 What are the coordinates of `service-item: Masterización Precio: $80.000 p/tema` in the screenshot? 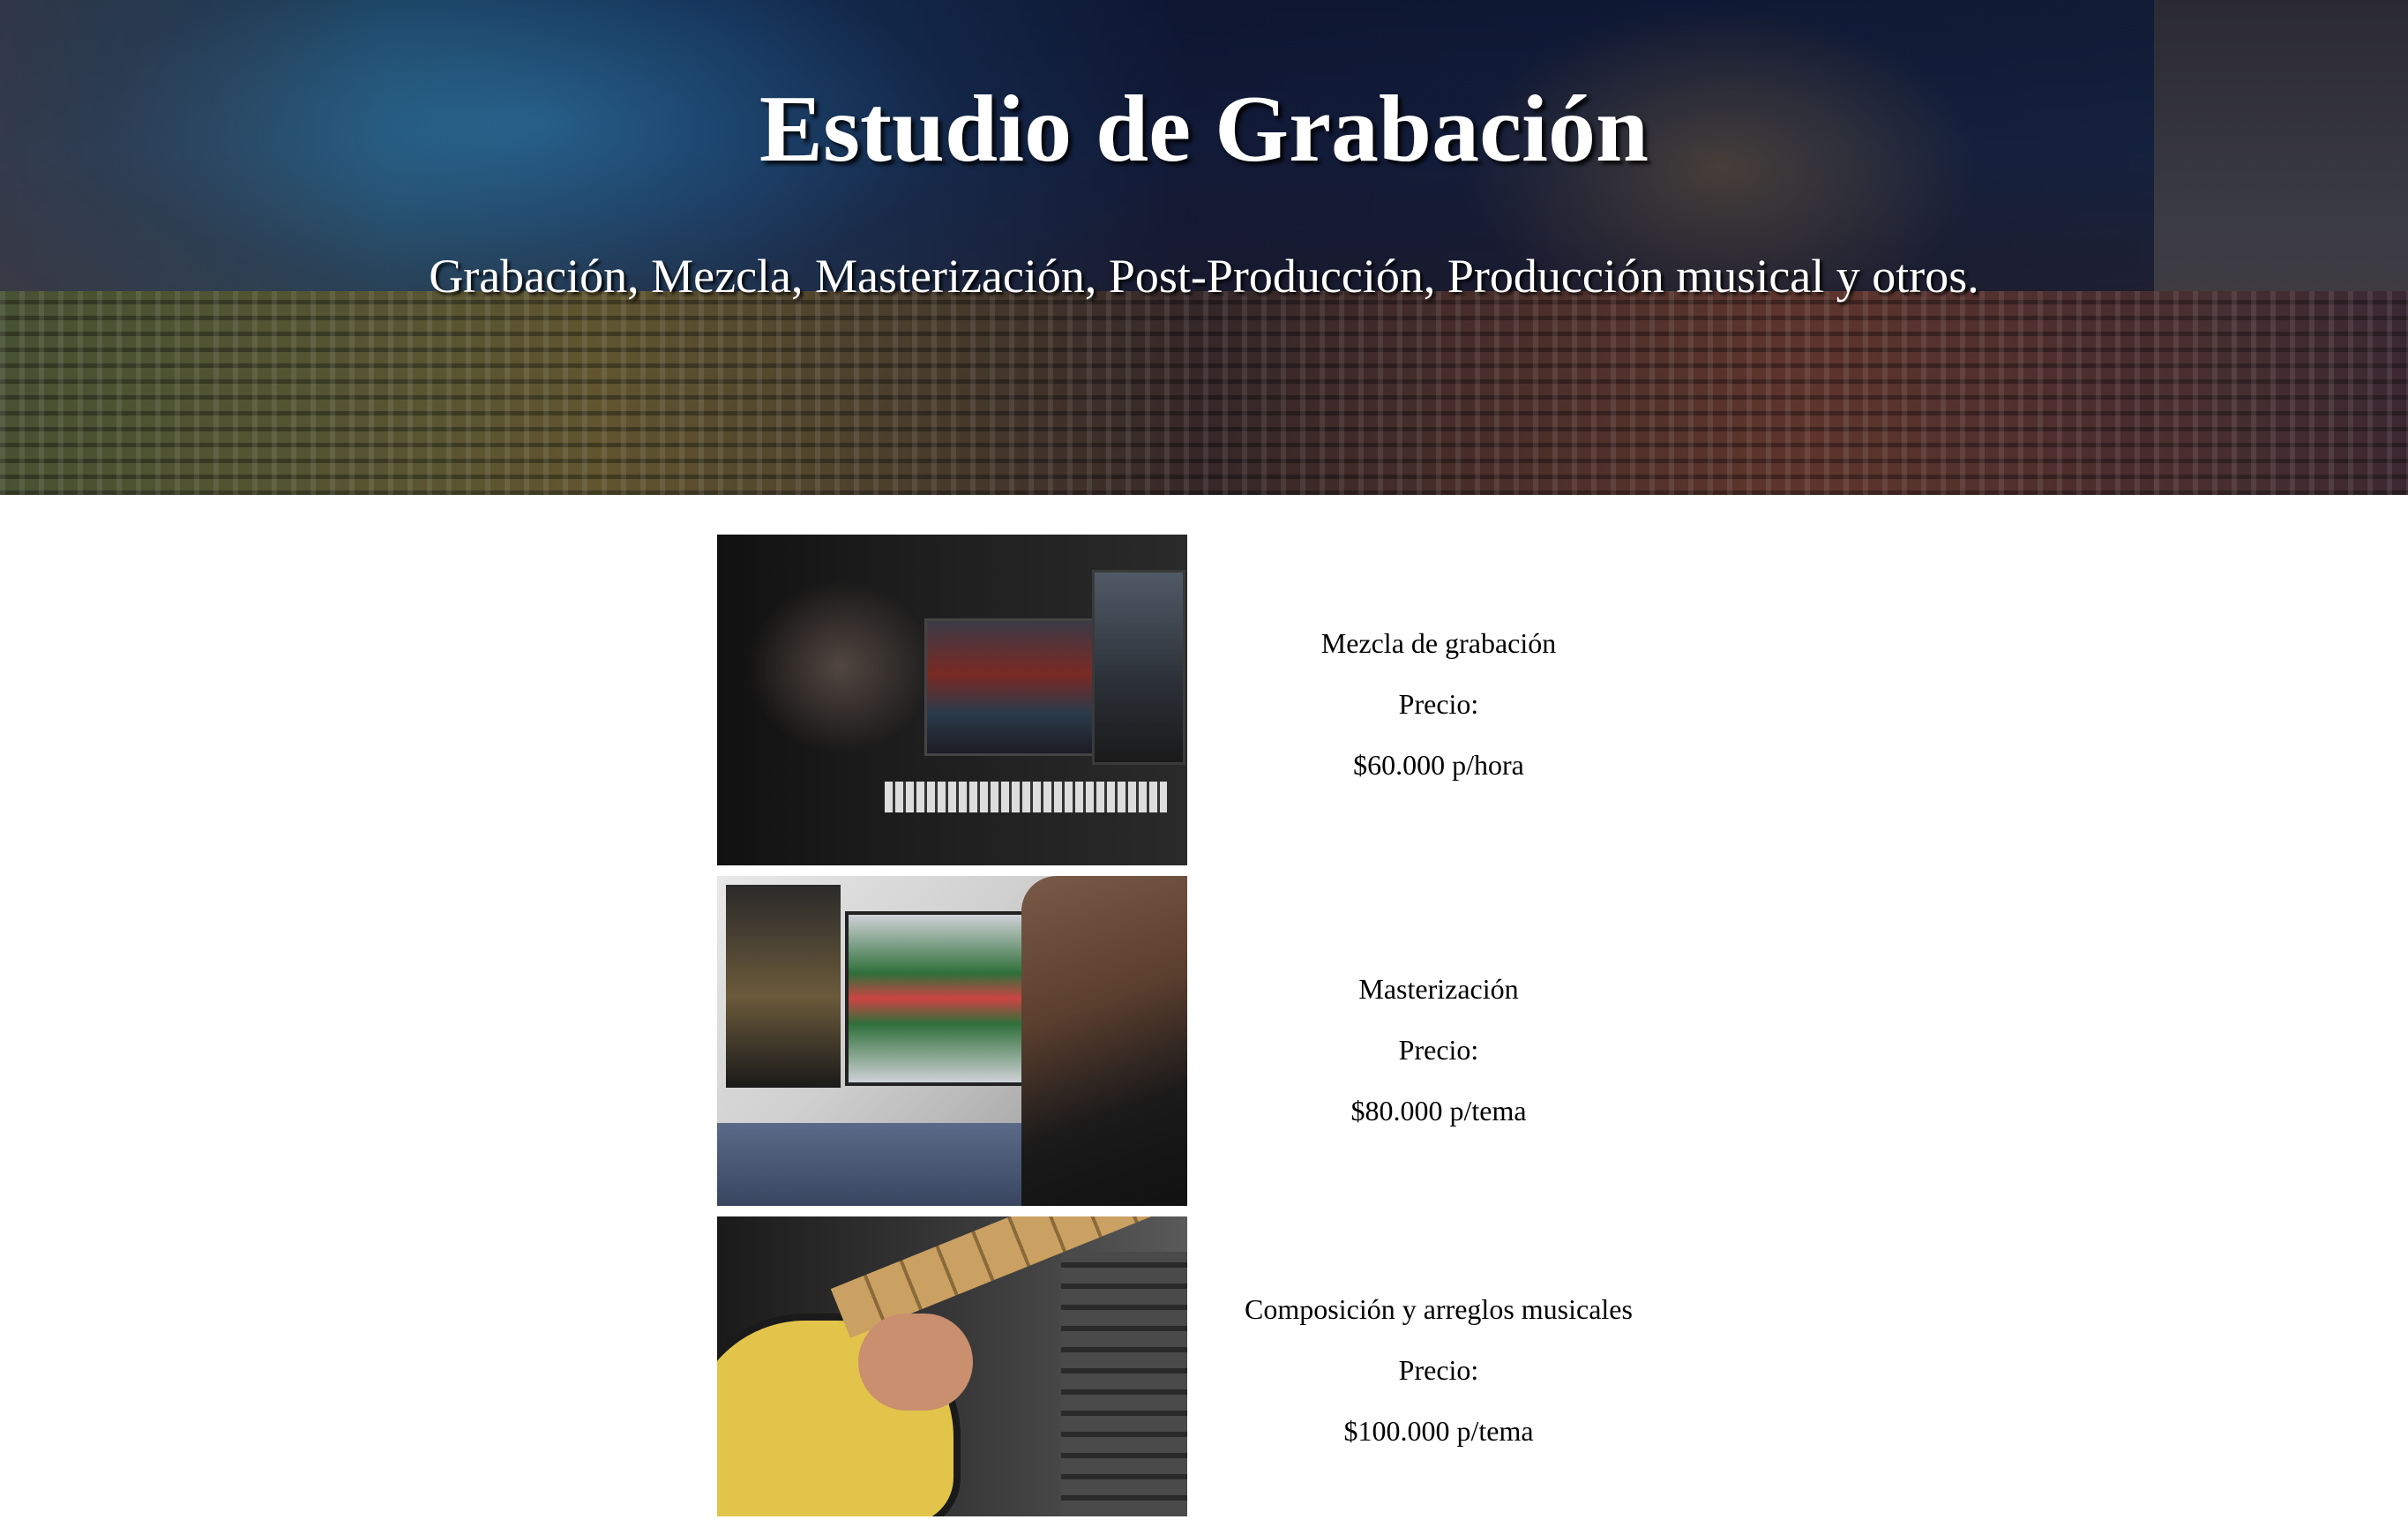 It's located at (1211, 1041).